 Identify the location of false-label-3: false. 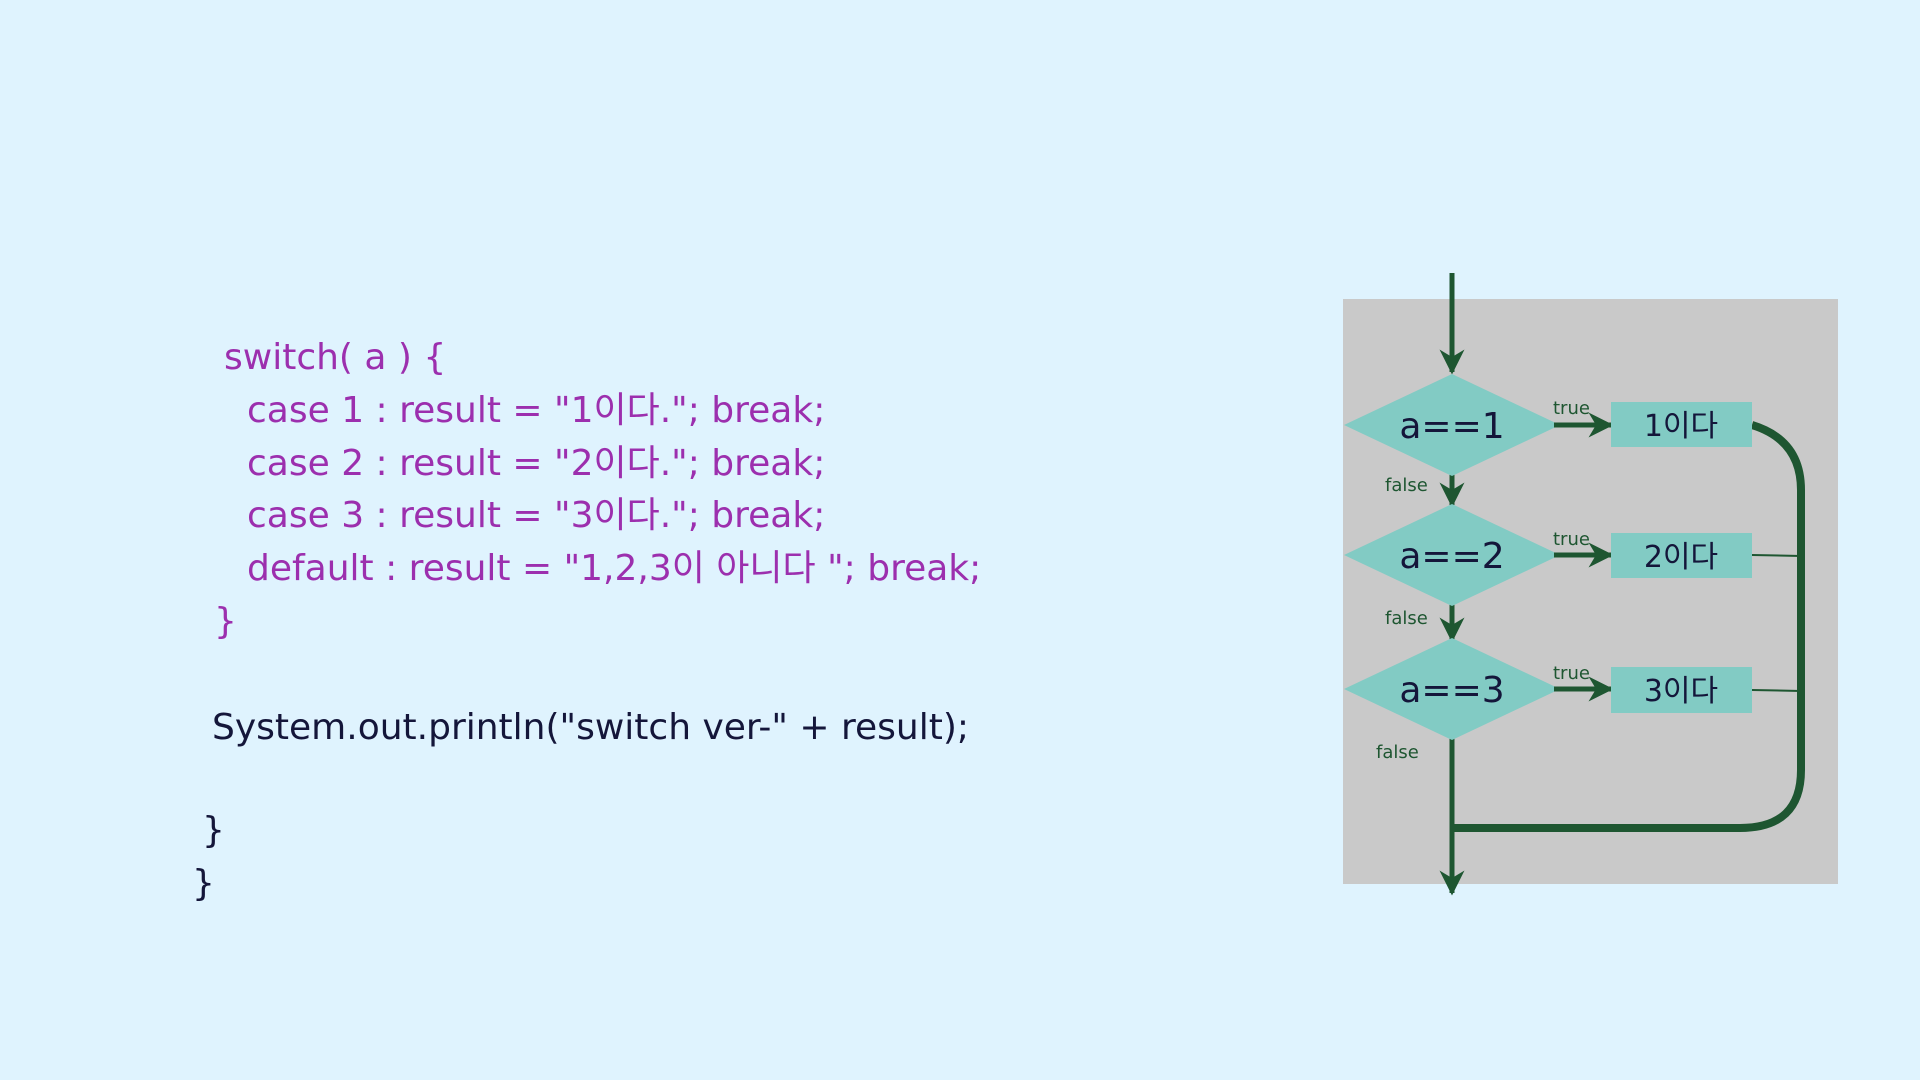
(1397, 752).